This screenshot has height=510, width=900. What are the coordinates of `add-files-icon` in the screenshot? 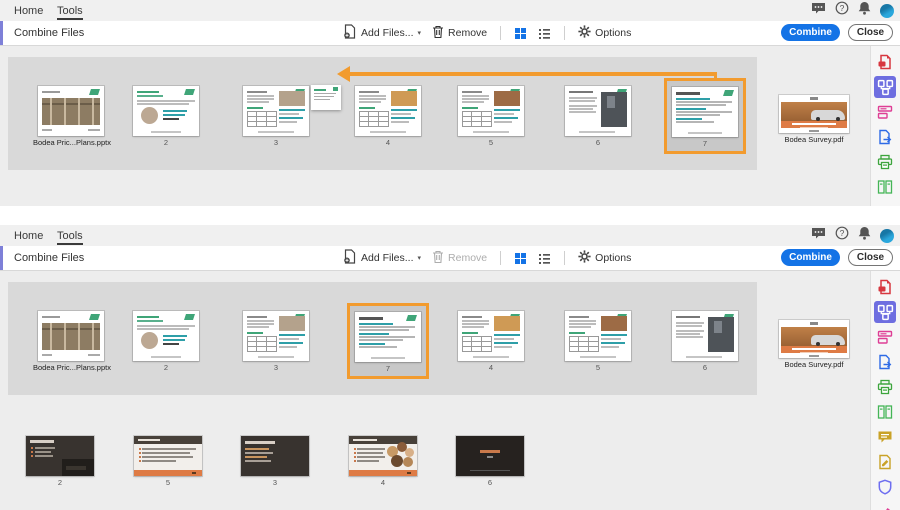 It's located at (350, 33).